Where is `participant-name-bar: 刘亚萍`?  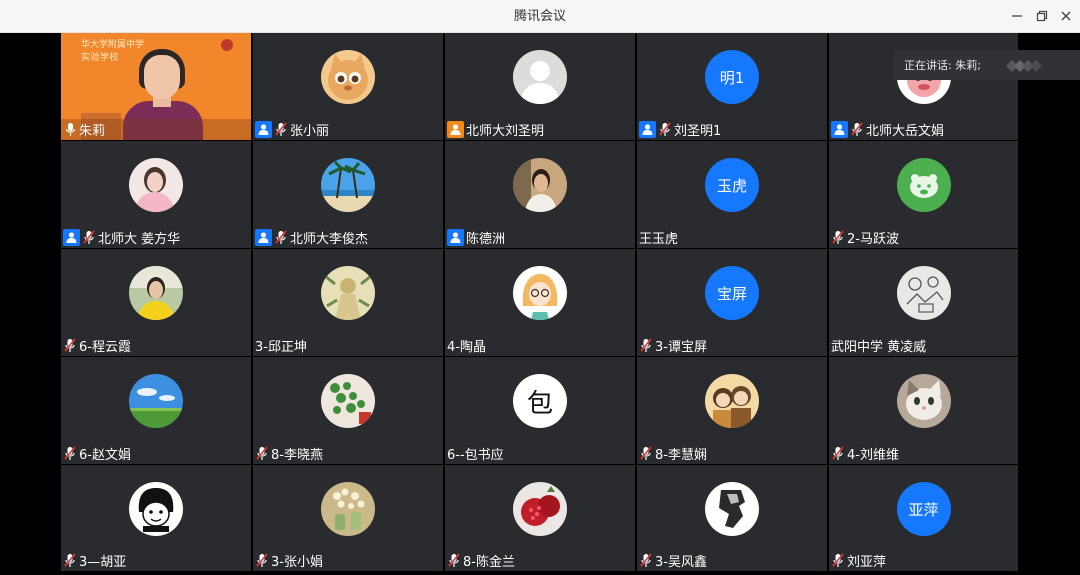
participant-name-bar: 刘亚萍 is located at coordinates (923, 560).